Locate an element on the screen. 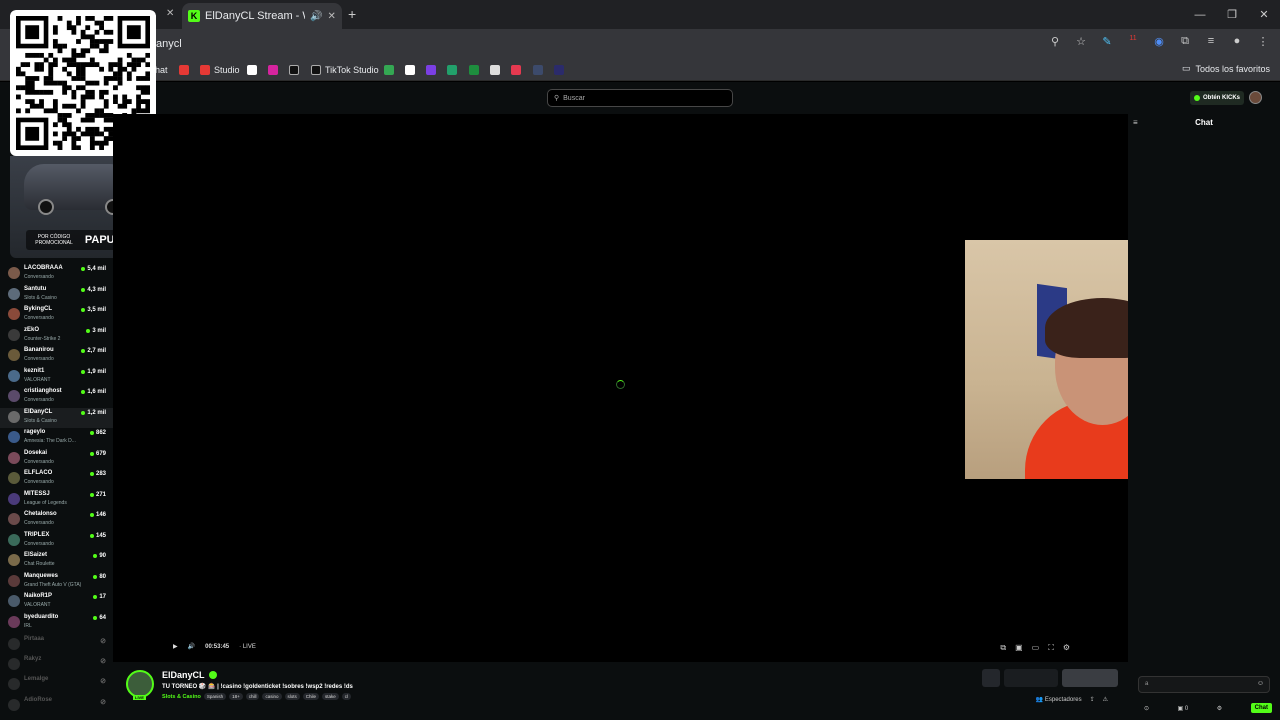 This screenshot has width=1280, height=720. speaker-icon: 🔊 is located at coordinates (316, 16).